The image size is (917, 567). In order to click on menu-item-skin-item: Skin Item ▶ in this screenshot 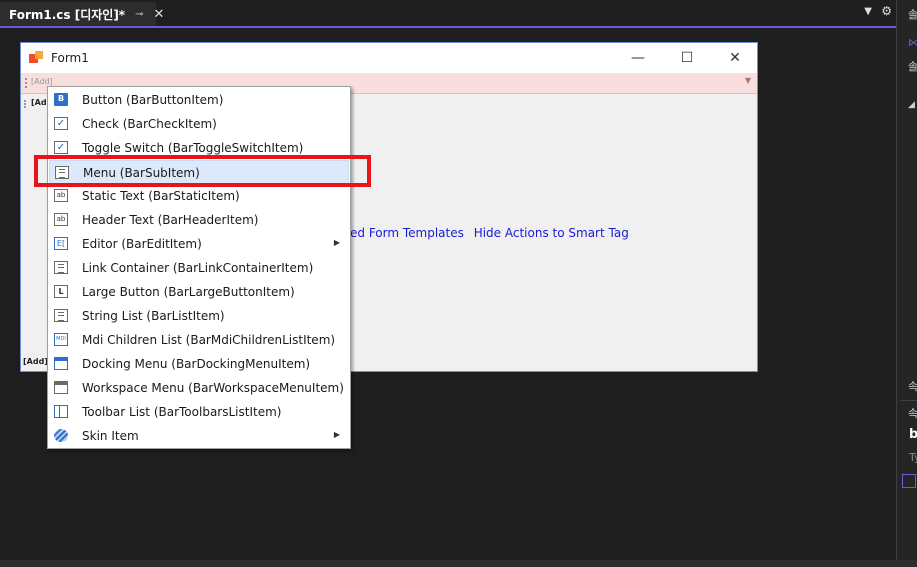, I will do `click(199, 436)`.